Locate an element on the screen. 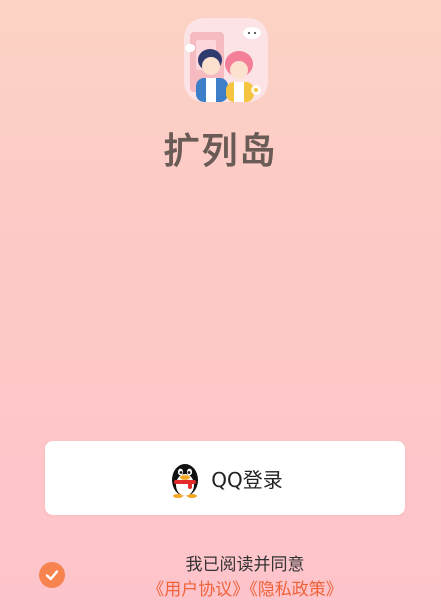  app-logo is located at coordinates (226, 60).